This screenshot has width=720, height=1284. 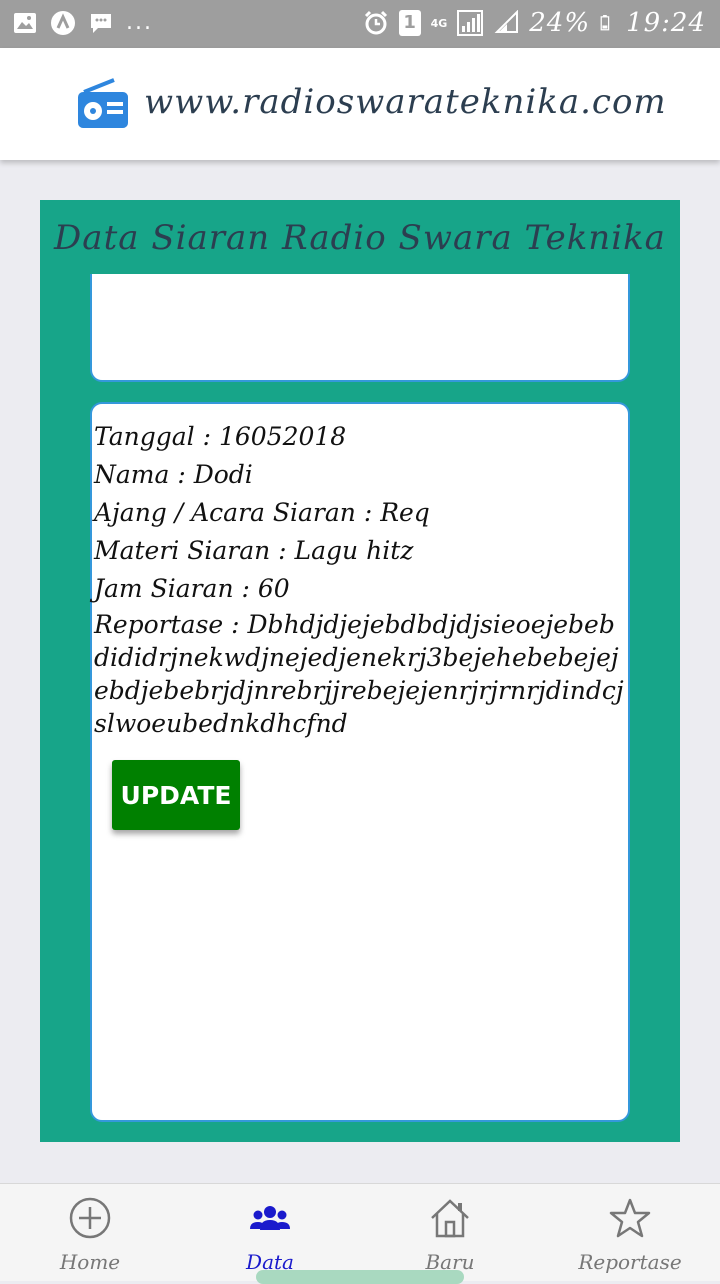 I want to click on radio-icon, so click(x=103, y=103).